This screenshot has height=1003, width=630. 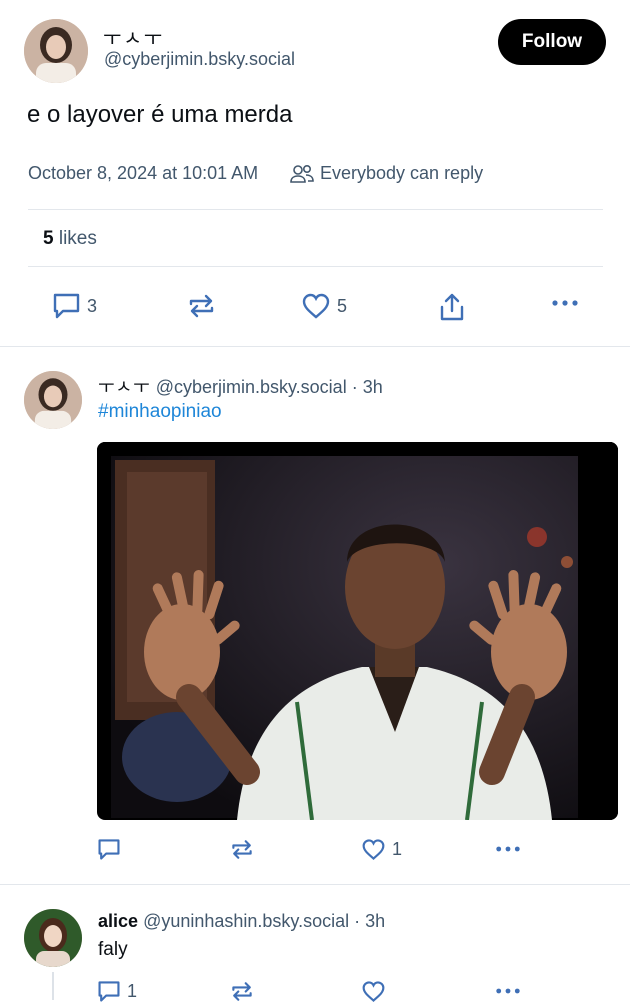 I want to click on reply-setting: Everybody can reply, so click(x=401, y=173).